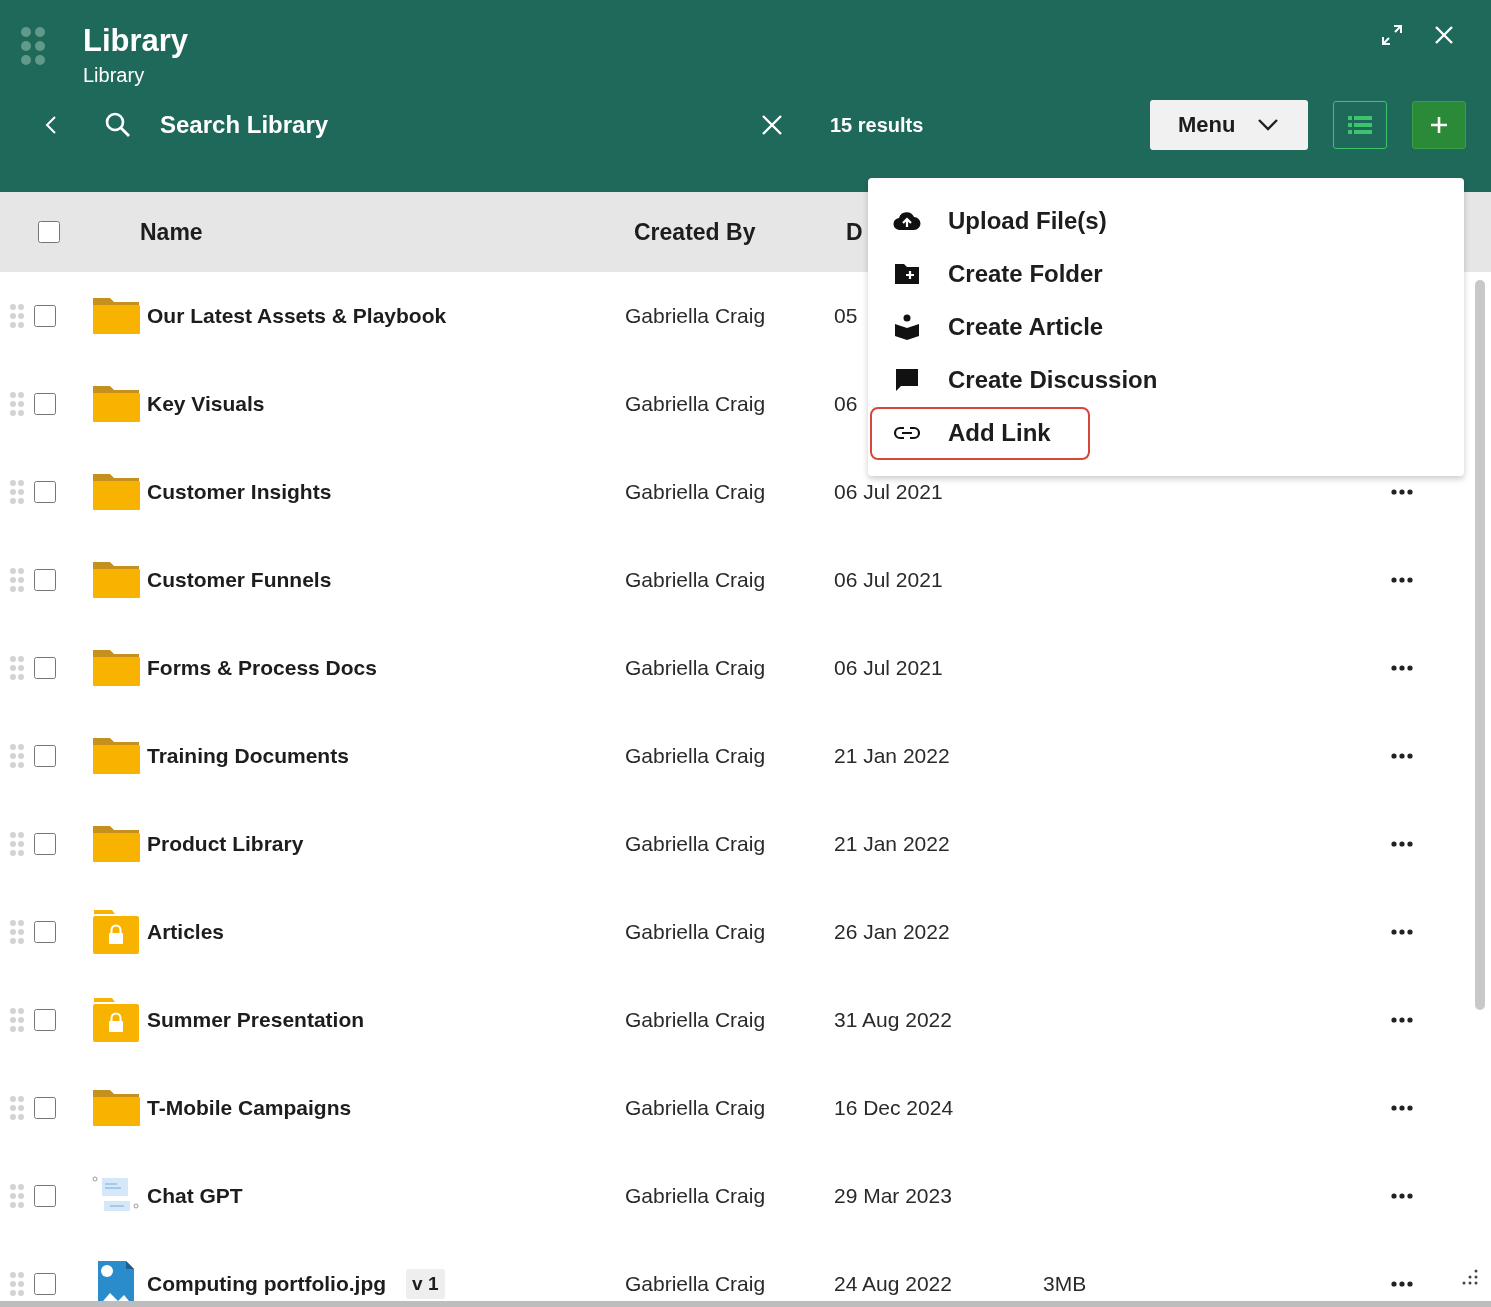 Image resolution: width=1491 pixels, height=1307 pixels. What do you see at coordinates (297, 316) in the screenshot?
I see `file-name: Our Latest Assets & Playbook` at bounding box center [297, 316].